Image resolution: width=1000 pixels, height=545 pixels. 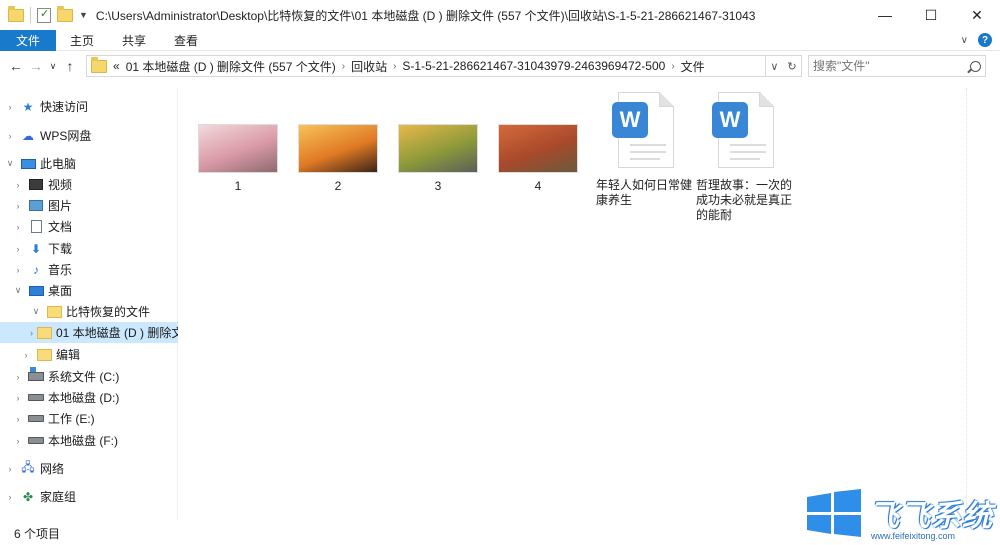 I want to click on sidebar-item-pictures: › 图片, so click(x=89, y=205).